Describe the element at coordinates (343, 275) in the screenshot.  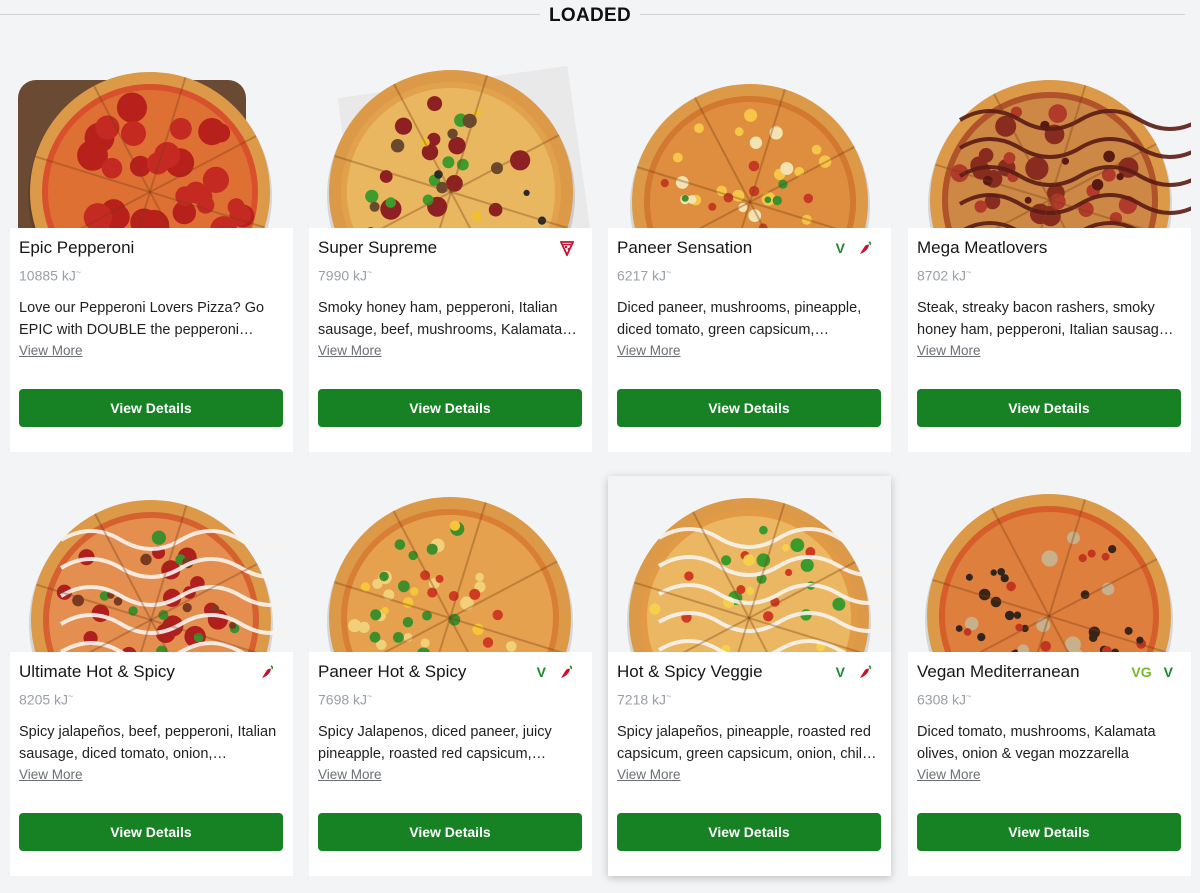
I see `energy-text: 7990 kJ` at that location.